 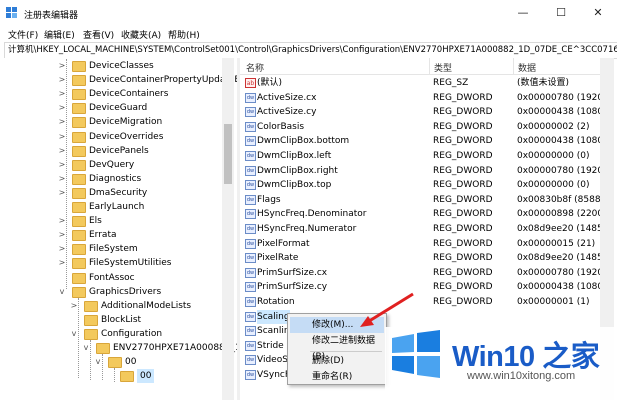 I want to click on tree-item: > DeviceContainers, so click(x=114, y=94).